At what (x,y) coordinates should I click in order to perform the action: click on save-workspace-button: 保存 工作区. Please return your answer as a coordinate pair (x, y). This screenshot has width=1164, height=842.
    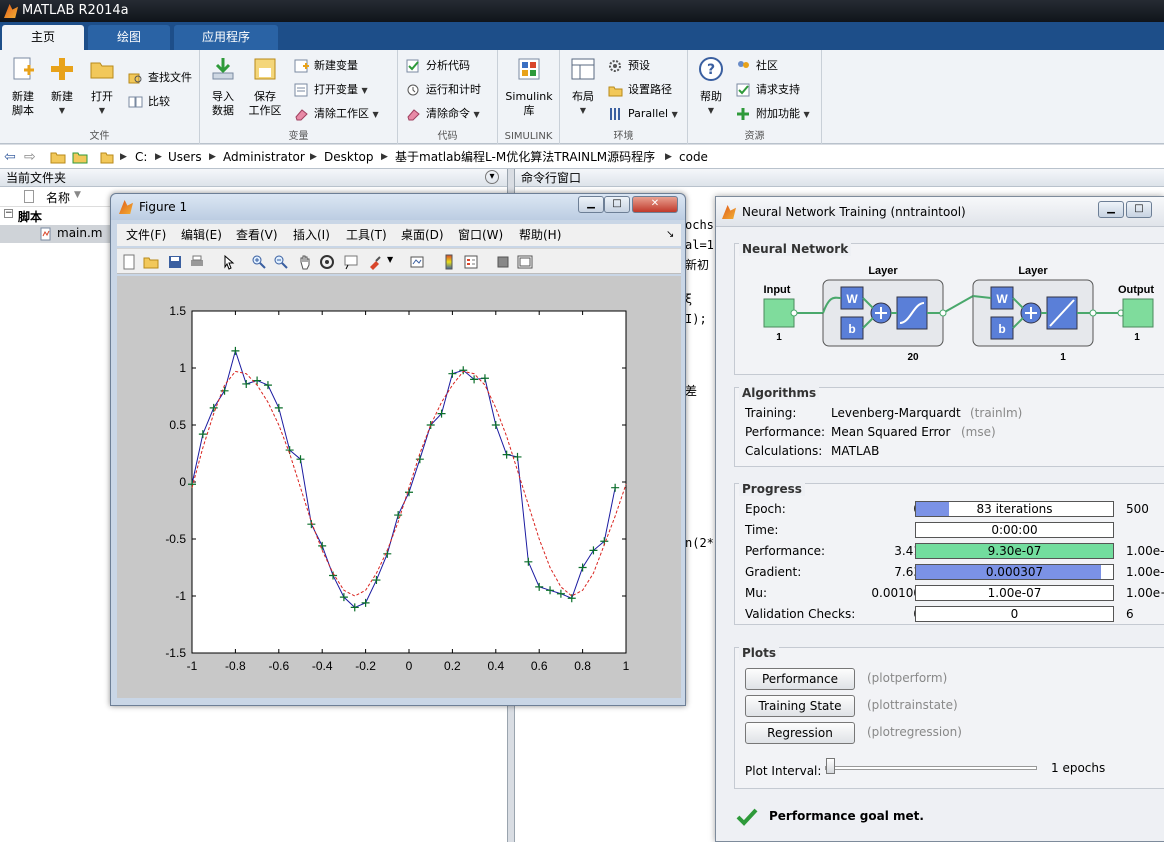
    Looking at the image, I should click on (265, 87).